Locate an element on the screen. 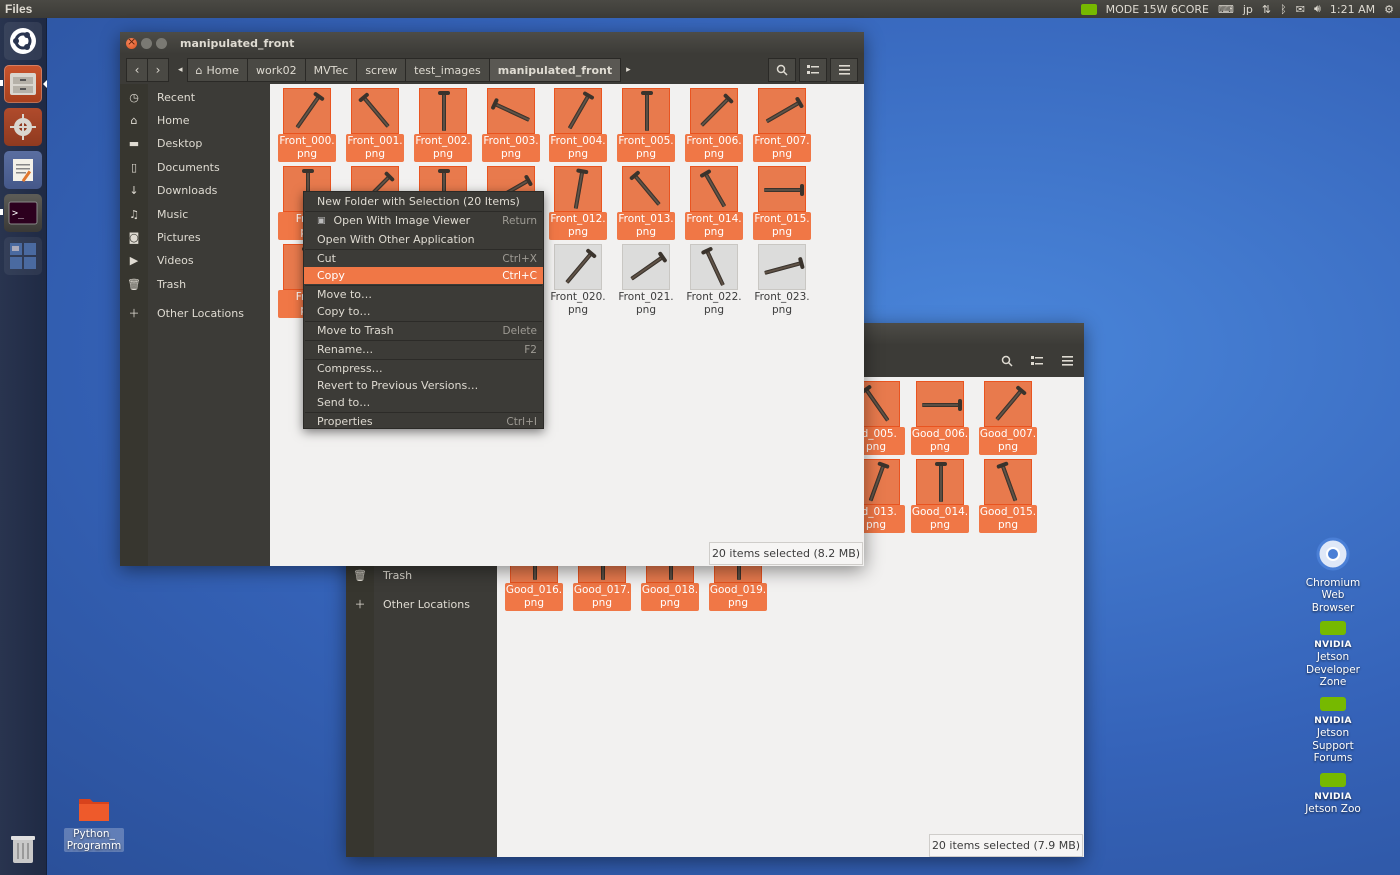 This screenshot has height=875, width=1400. workspace-switcher-button is located at coordinates (23, 256).